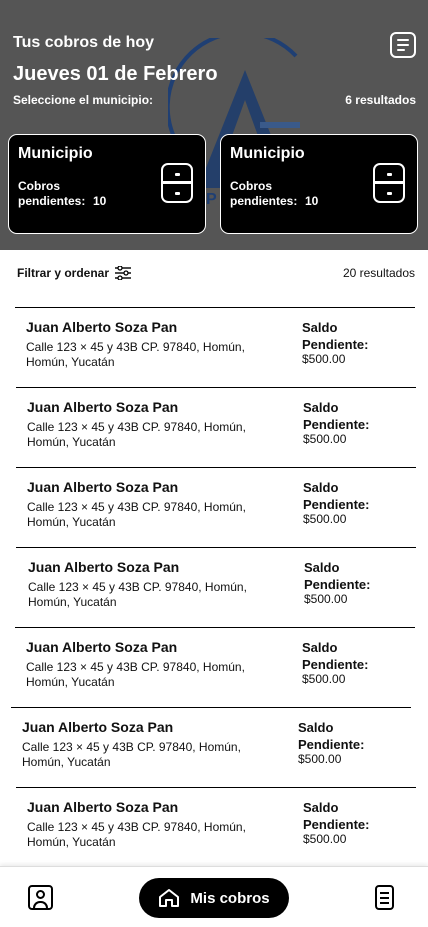 This screenshot has width=428, height=927. What do you see at coordinates (378, 273) in the screenshot?
I see `list-results-count: 20 resultados` at bounding box center [378, 273].